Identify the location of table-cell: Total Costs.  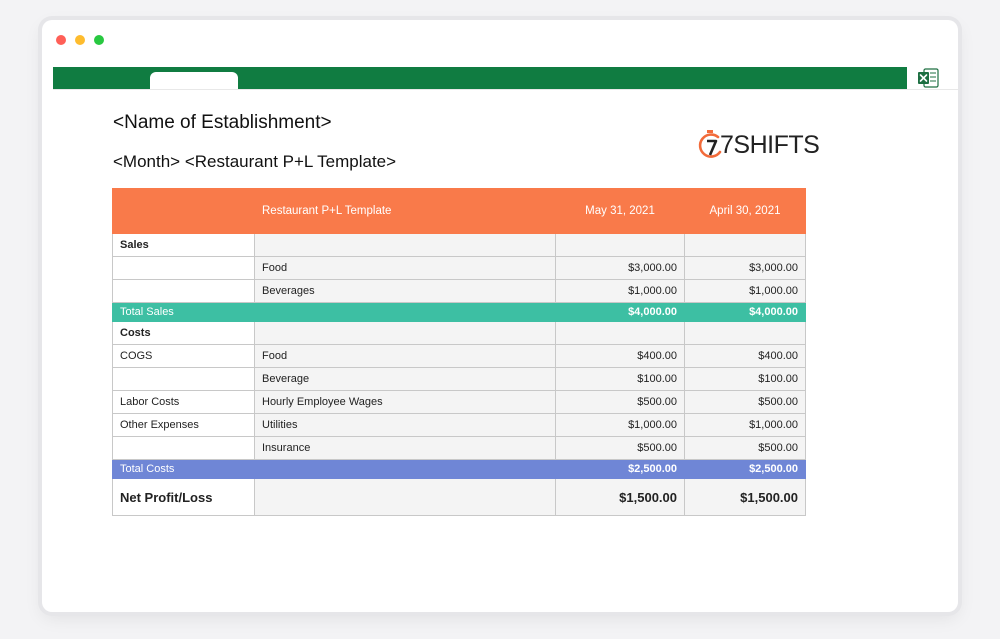
(183, 469).